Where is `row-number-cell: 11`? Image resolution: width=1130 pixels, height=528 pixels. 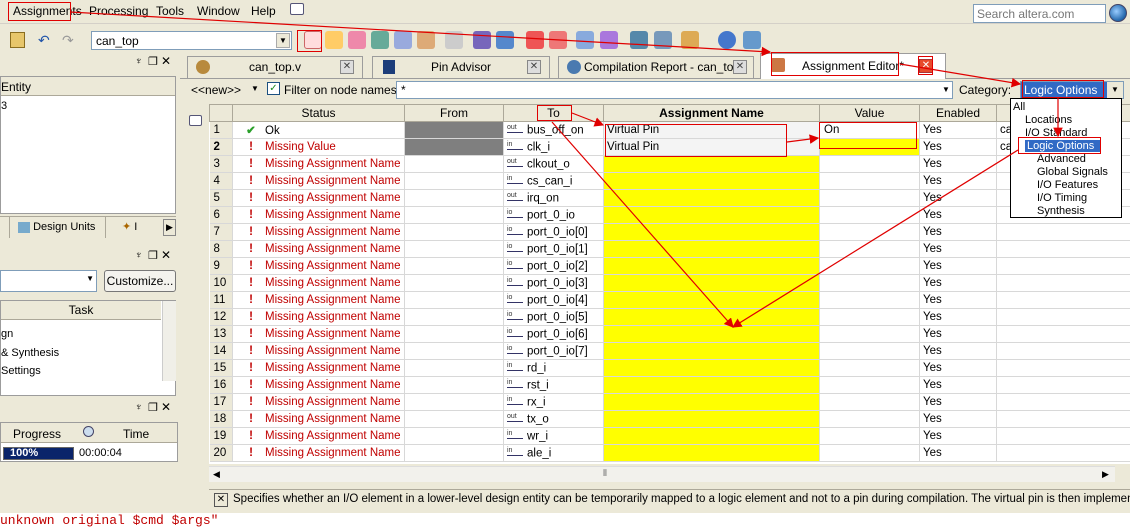 row-number-cell: 11 is located at coordinates (221, 300).